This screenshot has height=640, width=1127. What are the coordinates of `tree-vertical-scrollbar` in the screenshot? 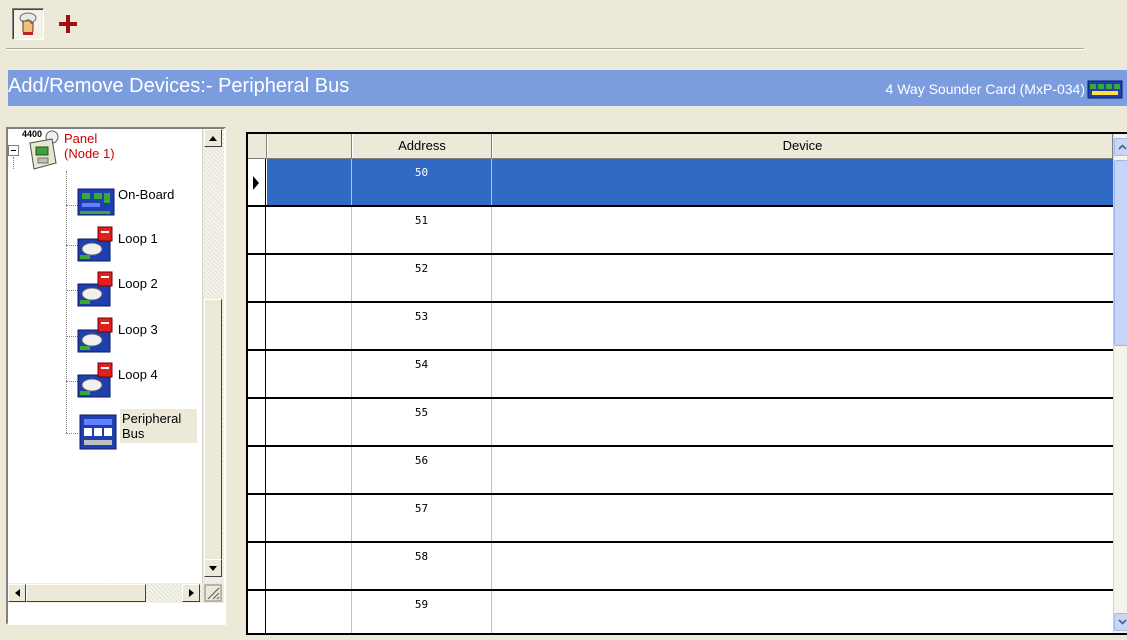 It's located at (213, 366).